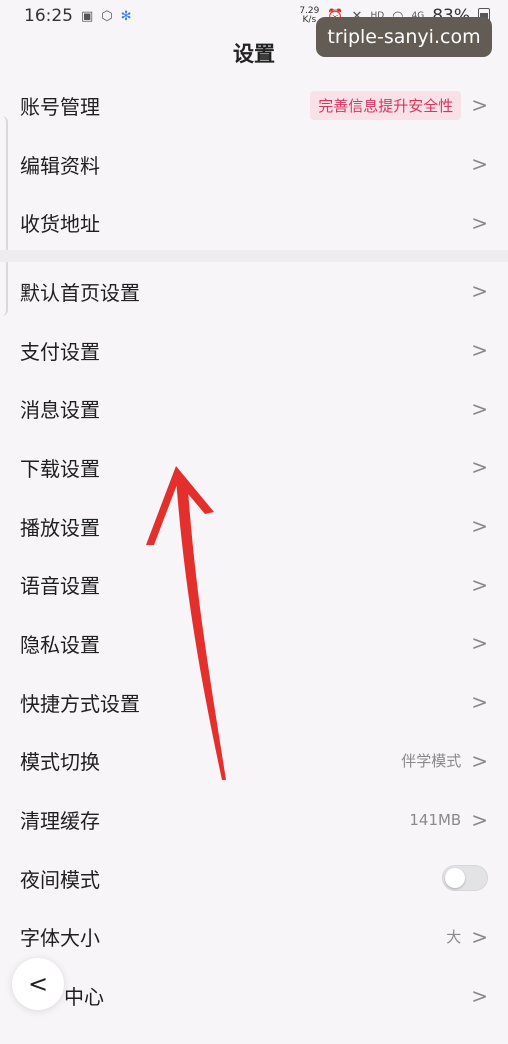 This screenshot has height=1044, width=508. I want to click on night-mode-toggle, so click(465, 878).